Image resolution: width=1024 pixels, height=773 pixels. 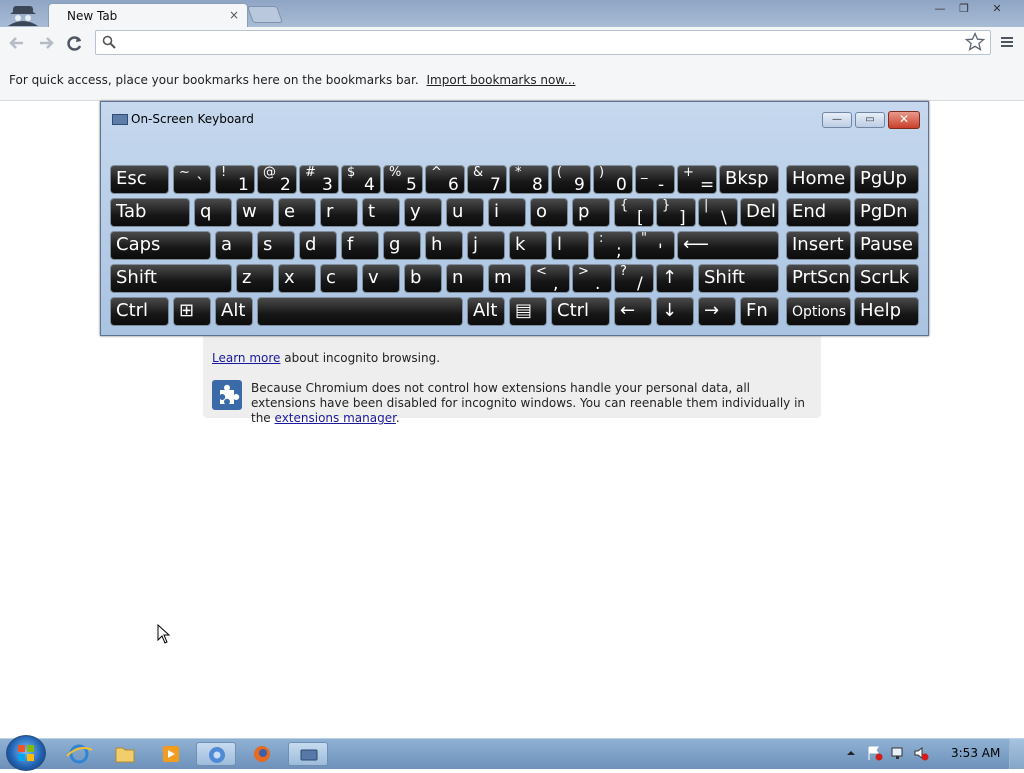 What do you see at coordinates (634, 279) in the screenshot?
I see `osk-key-key-sym-r3c10: ? /` at bounding box center [634, 279].